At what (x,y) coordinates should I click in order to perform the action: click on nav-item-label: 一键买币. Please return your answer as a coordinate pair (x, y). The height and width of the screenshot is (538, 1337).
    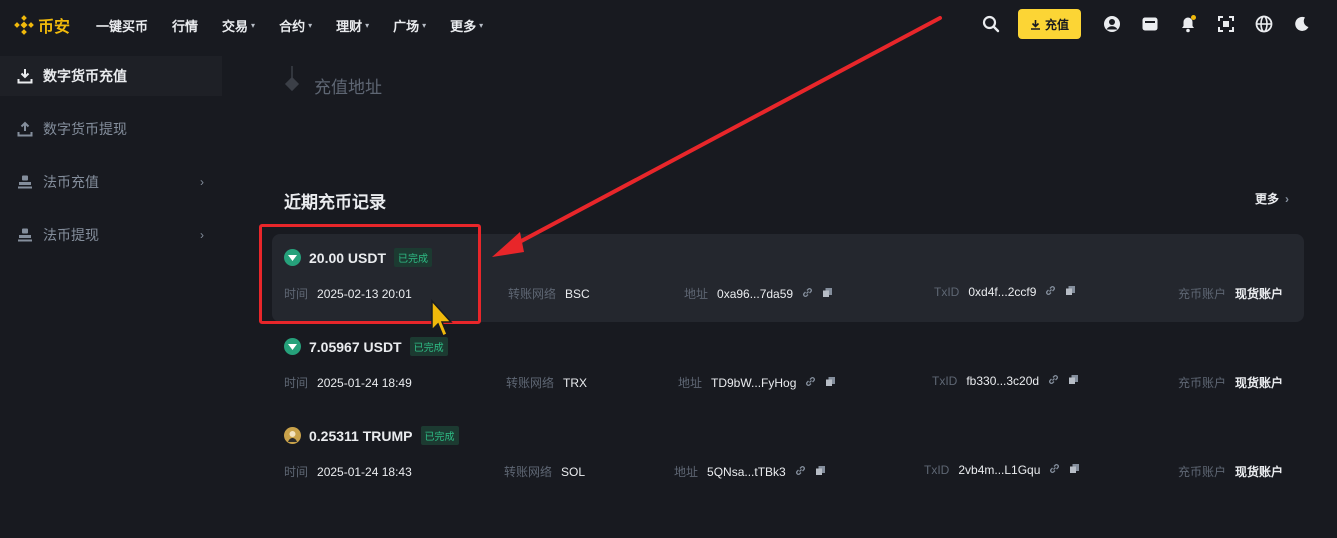
    Looking at the image, I should click on (122, 26).